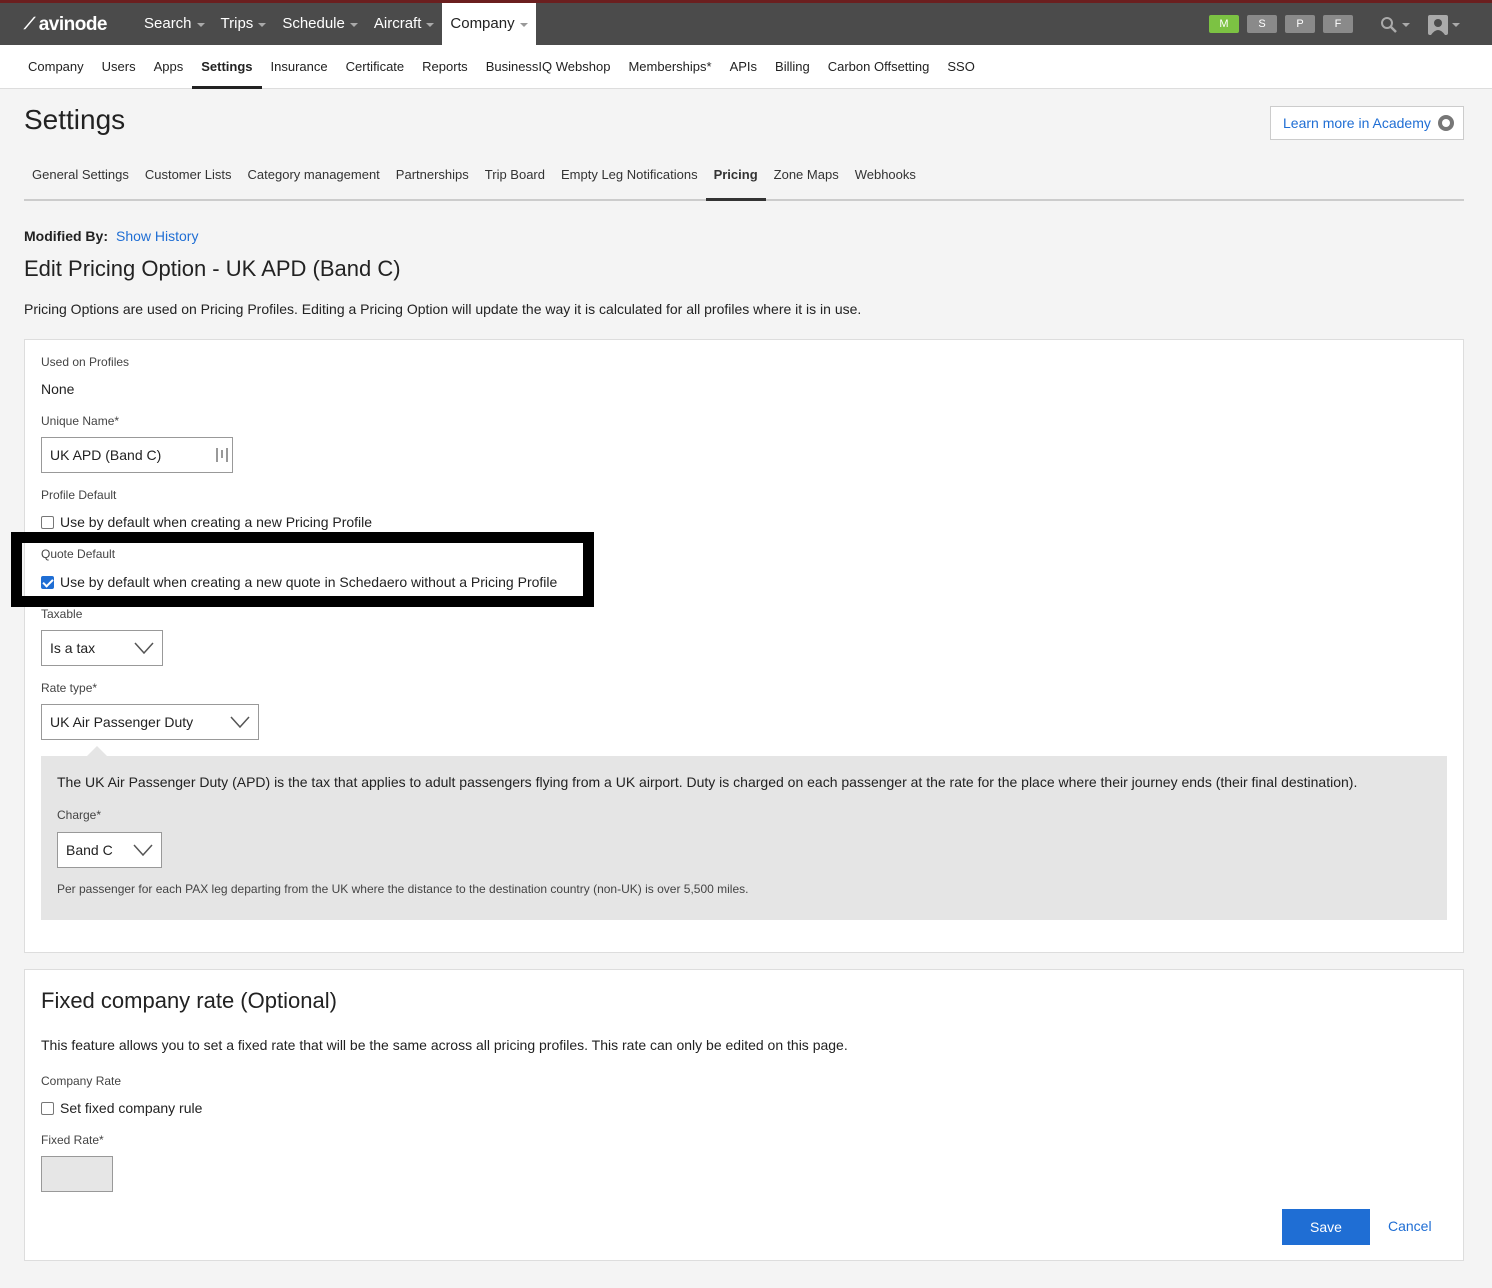 The image size is (1492, 1288). Describe the element at coordinates (212, 268) in the screenshot. I see `edit-title: Edit Pricing Option - UK APD (Band C)` at that location.